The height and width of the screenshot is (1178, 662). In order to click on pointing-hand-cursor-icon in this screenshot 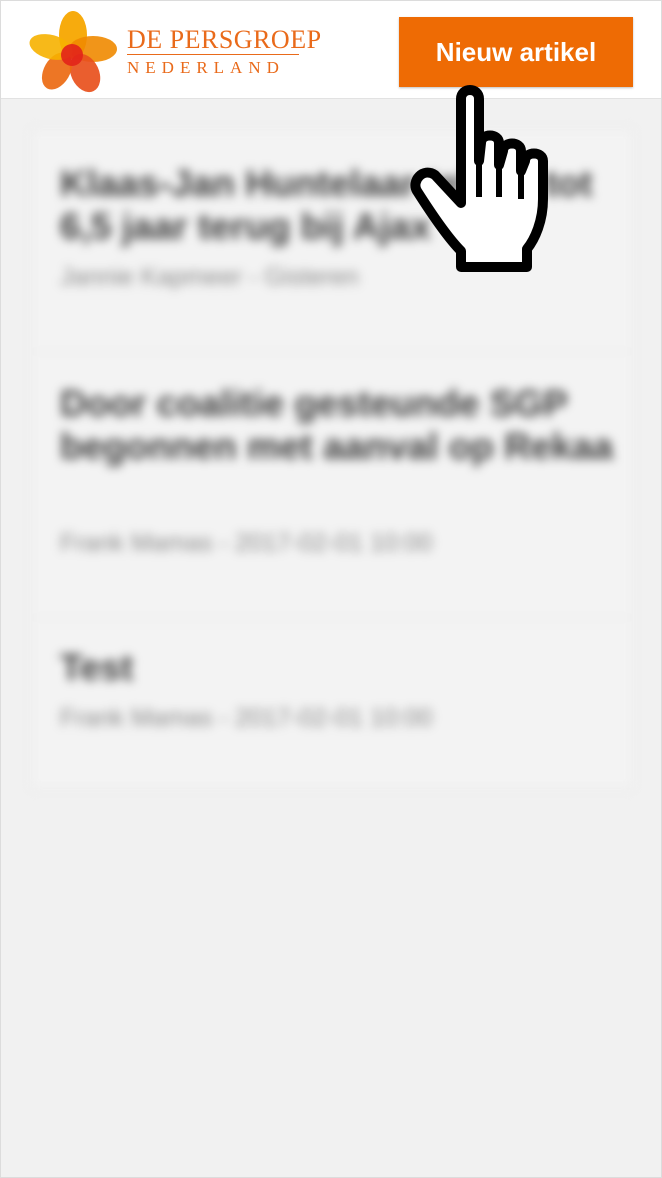, I will do `click(479, 178)`.